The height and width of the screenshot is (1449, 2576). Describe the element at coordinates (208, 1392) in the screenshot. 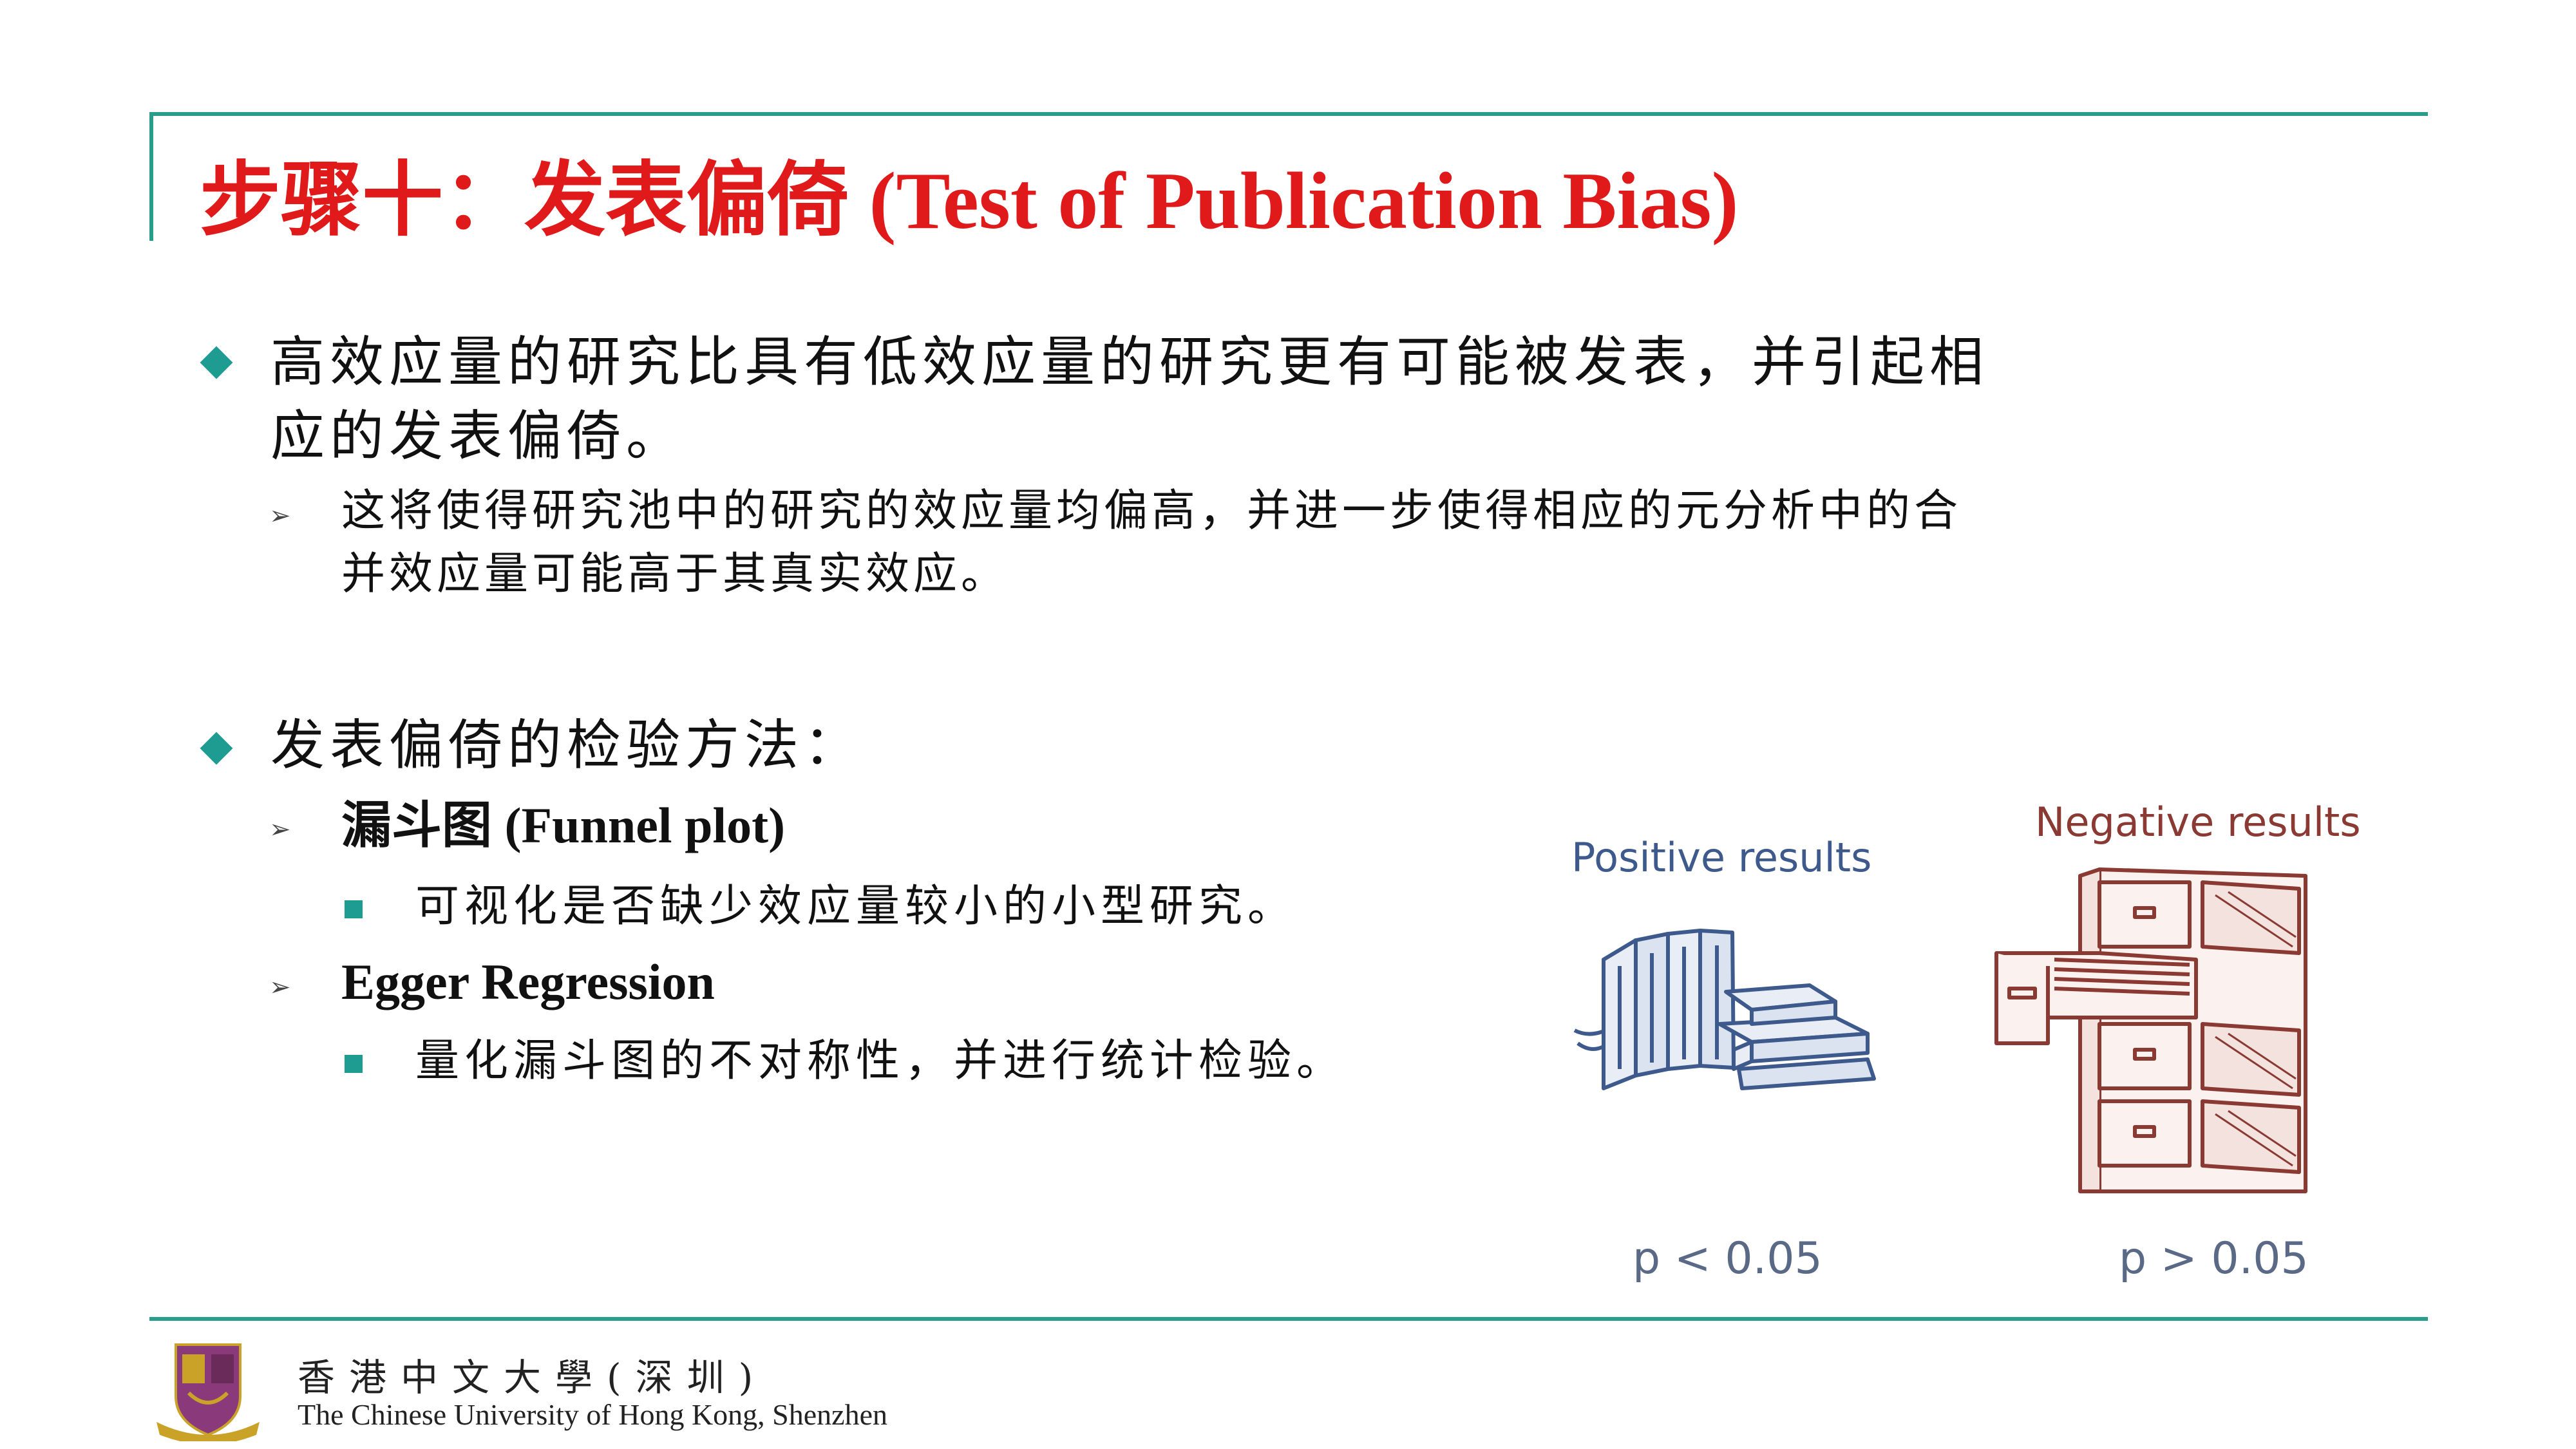

I see `university-crest-logo` at that location.